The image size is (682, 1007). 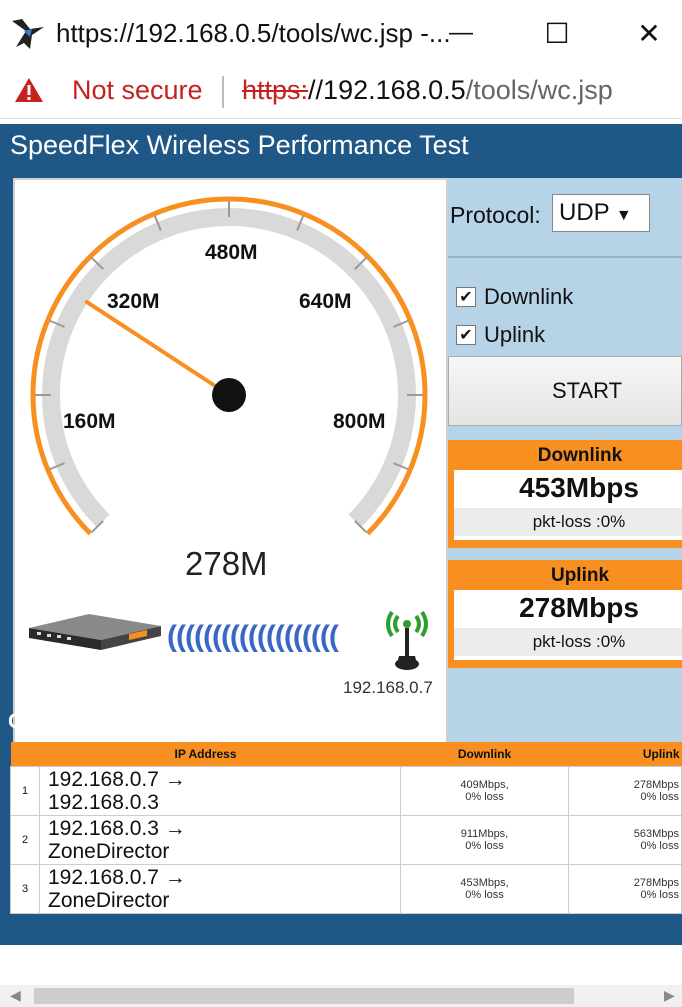 What do you see at coordinates (59, 721) in the screenshot?
I see `status-text: Complete!` at bounding box center [59, 721].